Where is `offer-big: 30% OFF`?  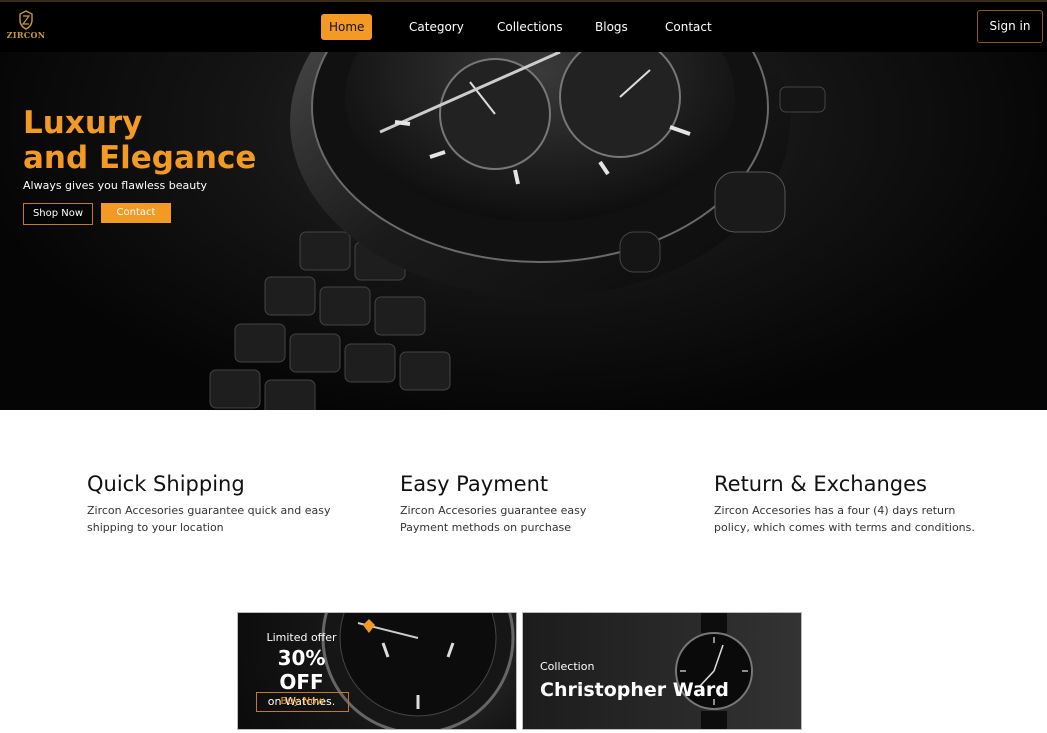 offer-big: 30% OFF is located at coordinates (301, 670).